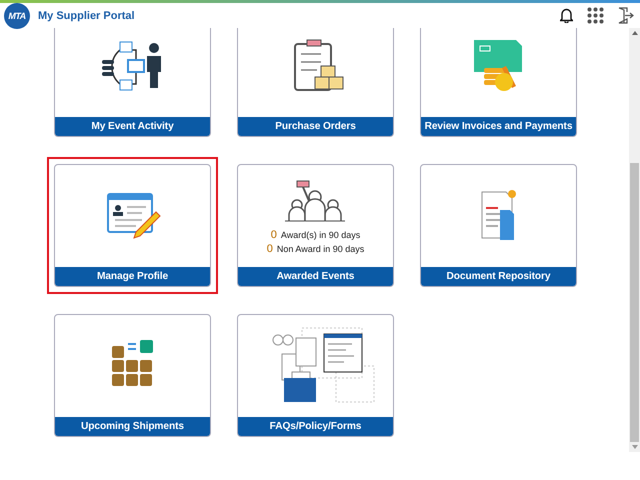  Describe the element at coordinates (635, 33) in the screenshot. I see `scroll-up-icon` at that location.